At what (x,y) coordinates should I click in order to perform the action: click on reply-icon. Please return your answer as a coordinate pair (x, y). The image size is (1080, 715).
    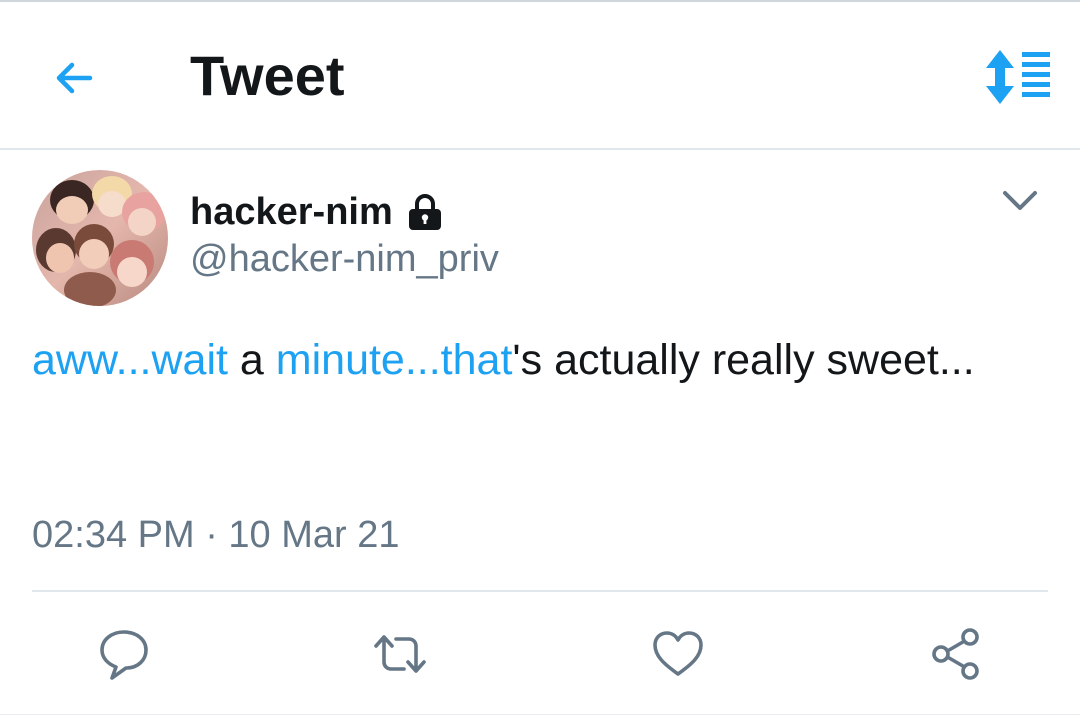
    Looking at the image, I should click on (124, 655).